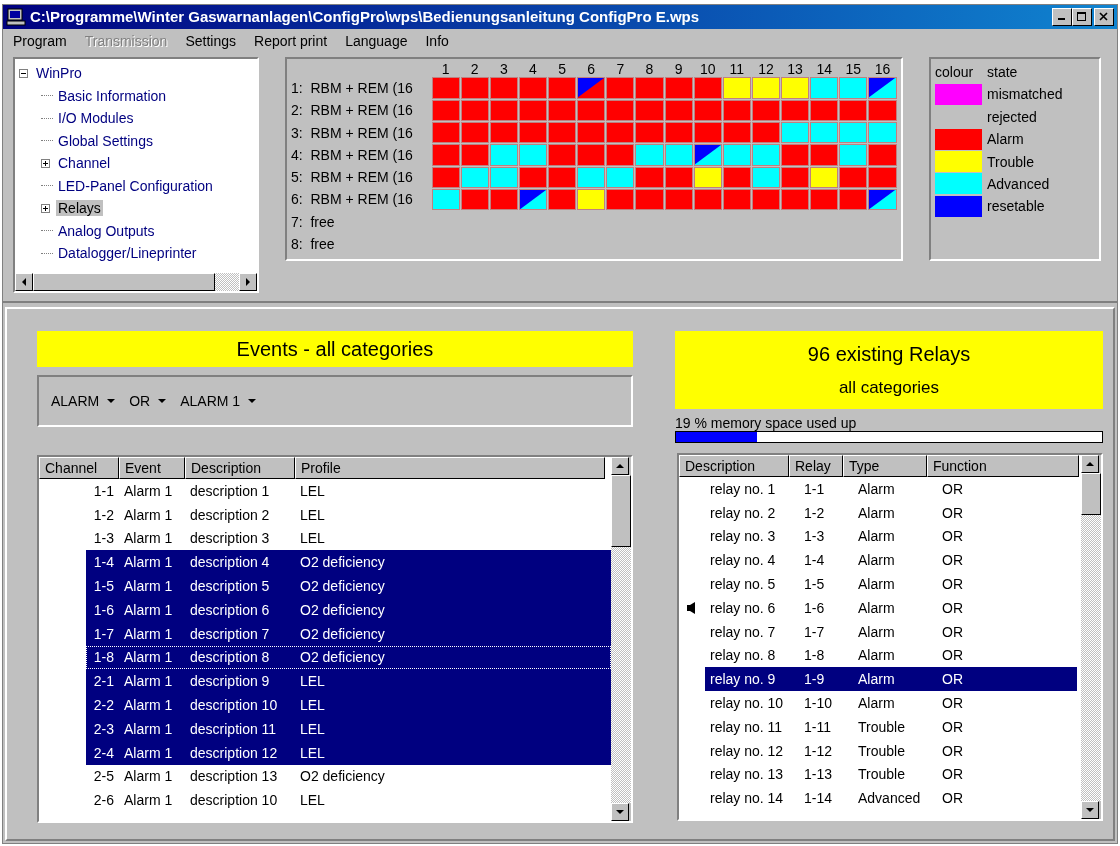 The width and height of the screenshot is (1120, 846). I want to click on tree-item: Datalogger/Lineprinter, so click(127, 253).